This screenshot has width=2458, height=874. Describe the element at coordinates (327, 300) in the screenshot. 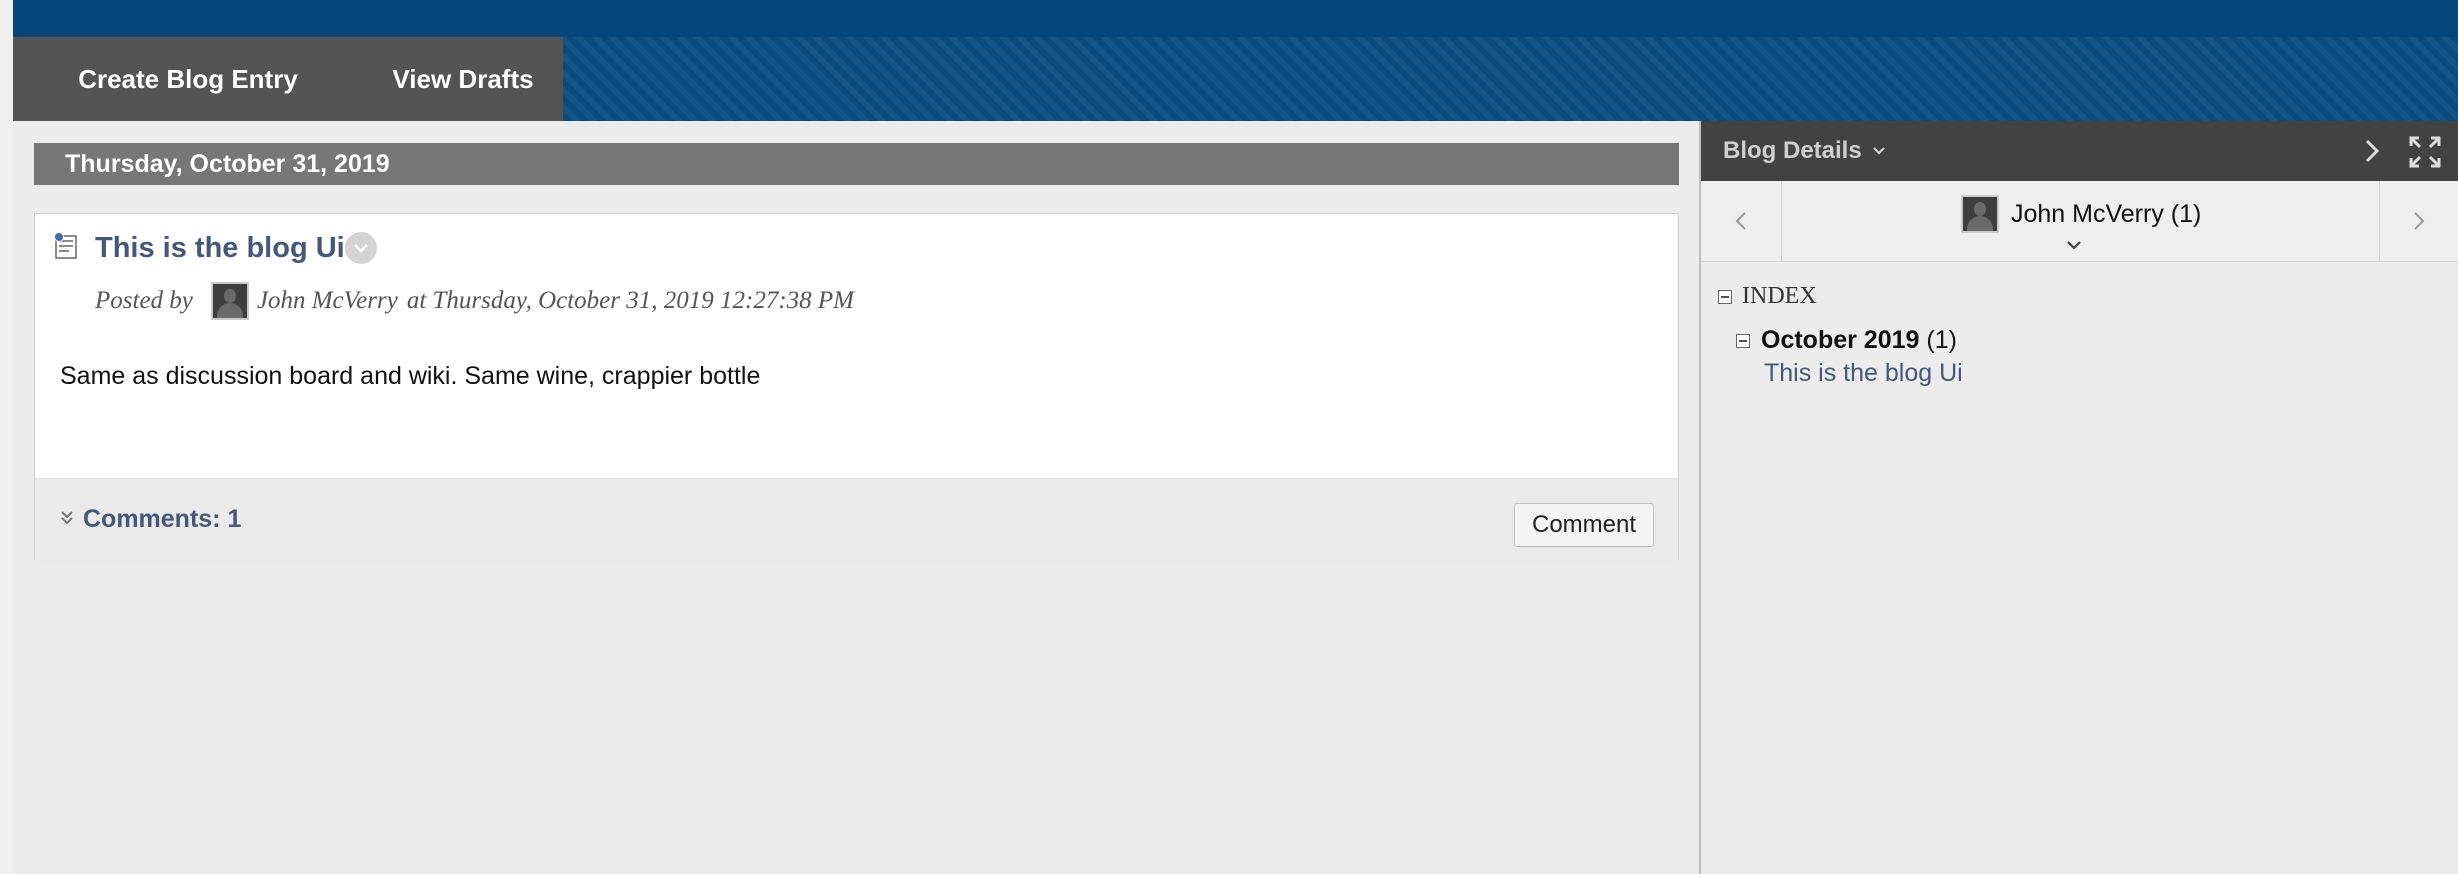

I see `author-name: John McVerry` at that location.